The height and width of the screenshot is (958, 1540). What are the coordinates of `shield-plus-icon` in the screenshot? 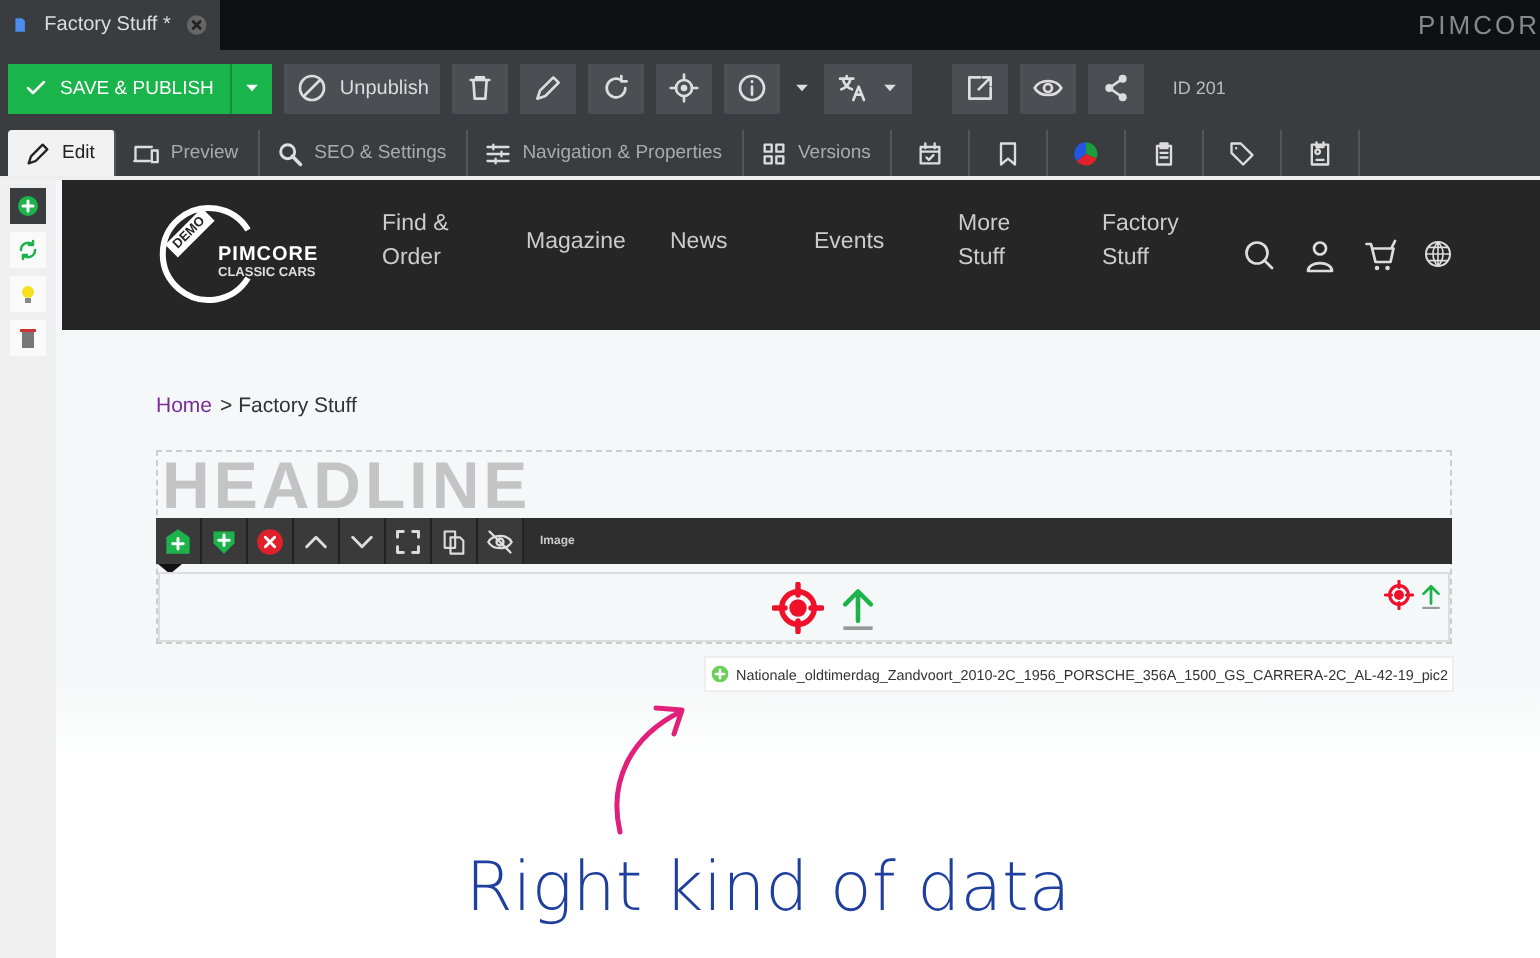 It's located at (224, 541).